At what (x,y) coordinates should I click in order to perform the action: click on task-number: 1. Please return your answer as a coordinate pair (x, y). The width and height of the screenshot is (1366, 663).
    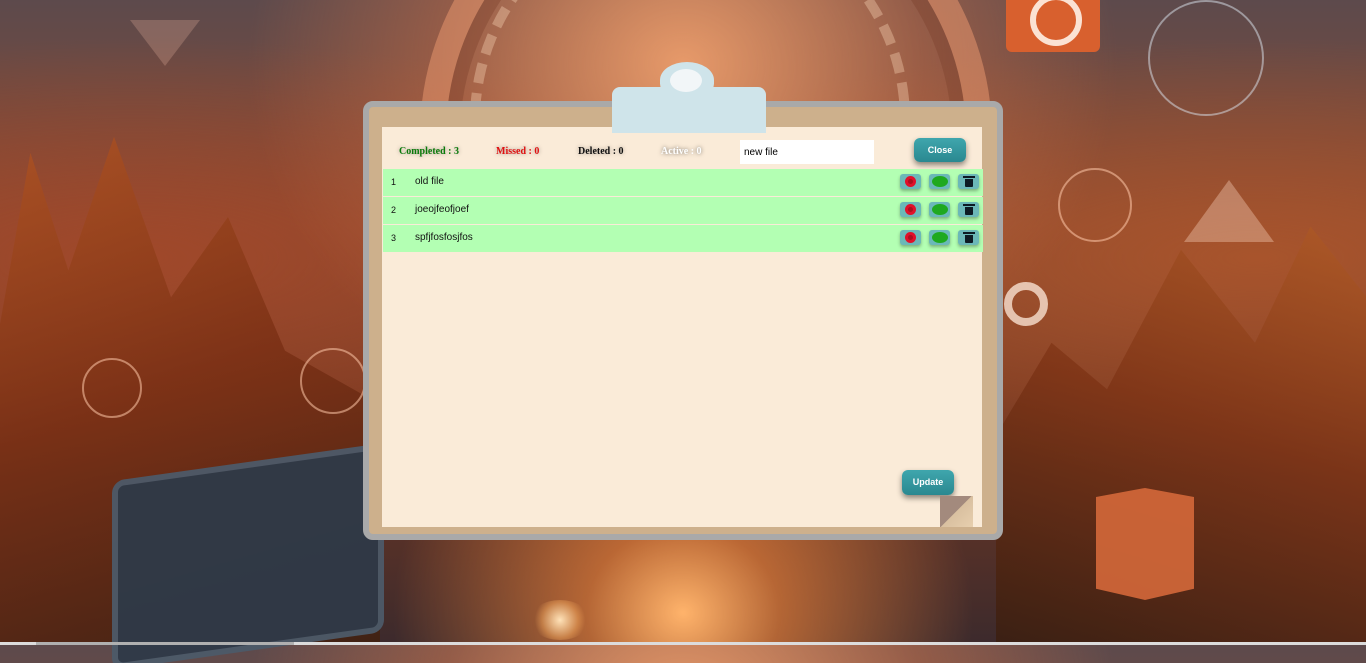
    Looking at the image, I should click on (394, 182).